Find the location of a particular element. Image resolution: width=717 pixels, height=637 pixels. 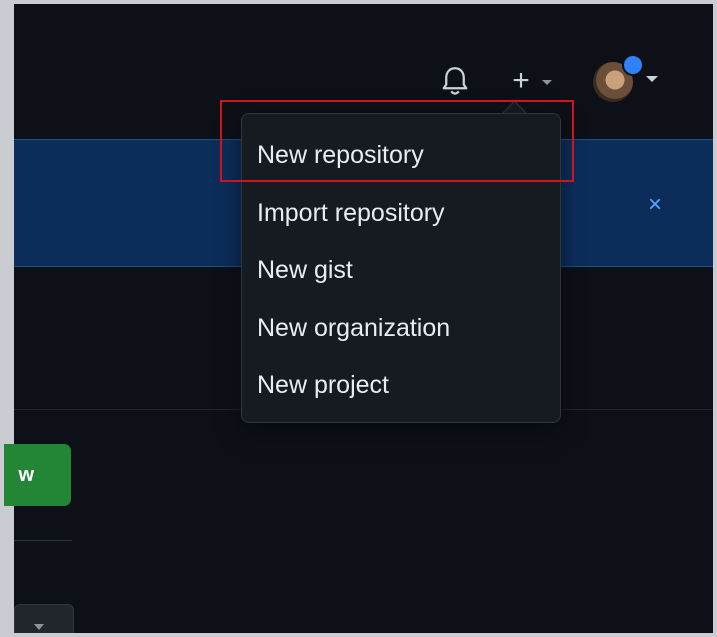

avatar-chevron-down-icon is located at coordinates (652, 79).